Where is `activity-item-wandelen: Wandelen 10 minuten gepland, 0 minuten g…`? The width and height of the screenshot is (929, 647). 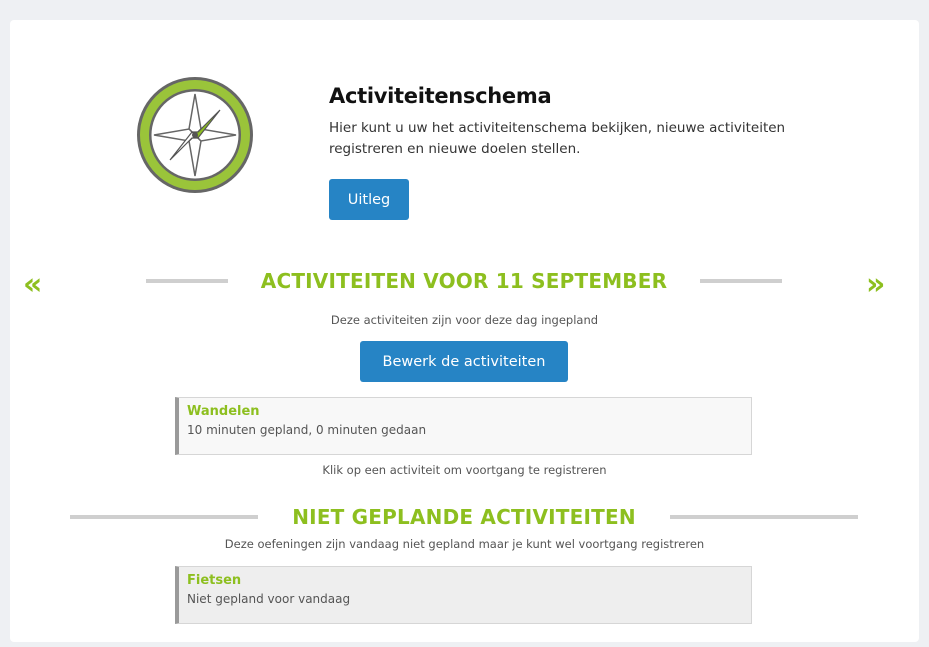
activity-item-wandelen: Wandelen 10 minuten gepland, 0 minuten g… is located at coordinates (463, 426).